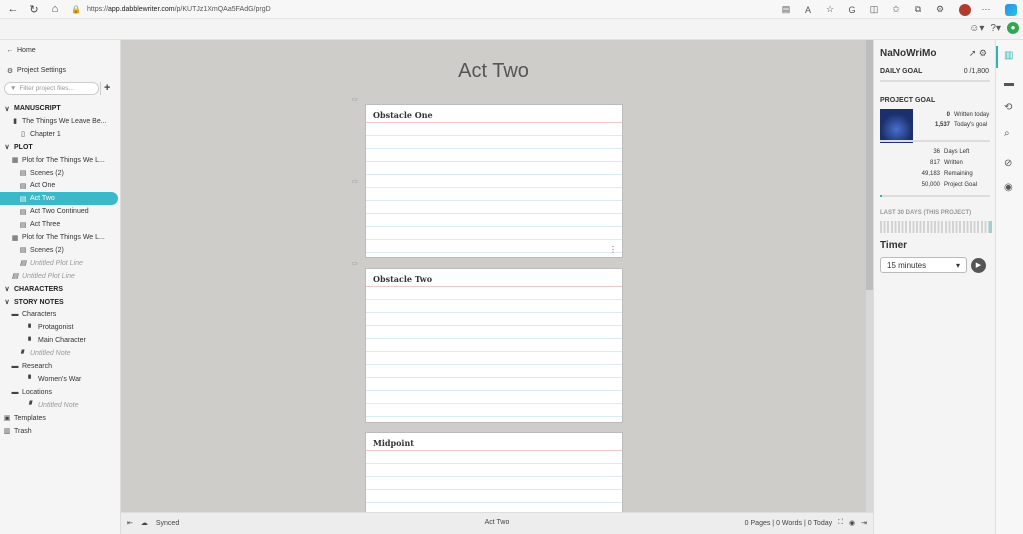 This screenshot has height=534, width=1023. I want to click on split-screen-icon: ◫, so click(874, 9).